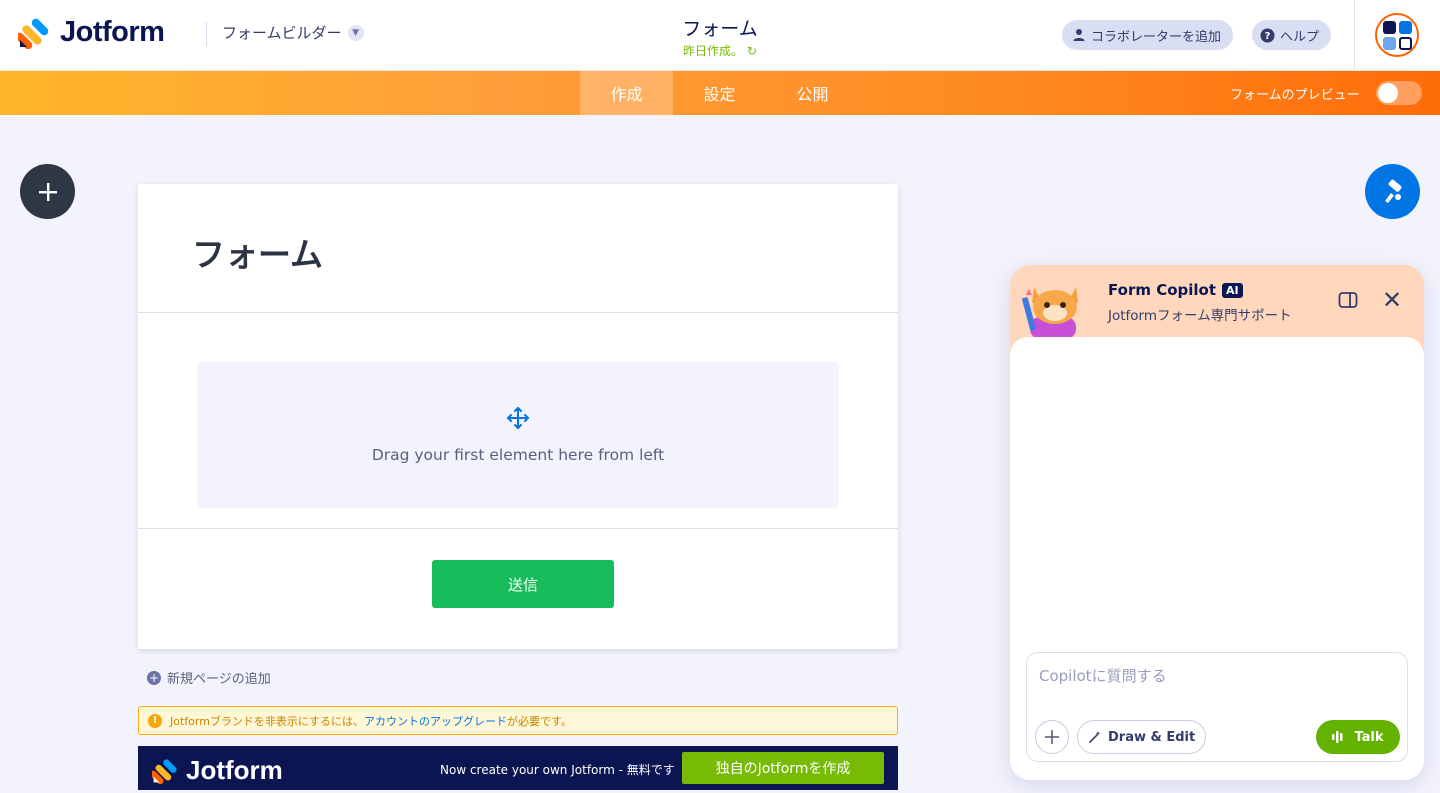 This screenshot has height=793, width=1440. What do you see at coordinates (1399, 93) in the screenshot?
I see `form-preview-toggle` at bounding box center [1399, 93].